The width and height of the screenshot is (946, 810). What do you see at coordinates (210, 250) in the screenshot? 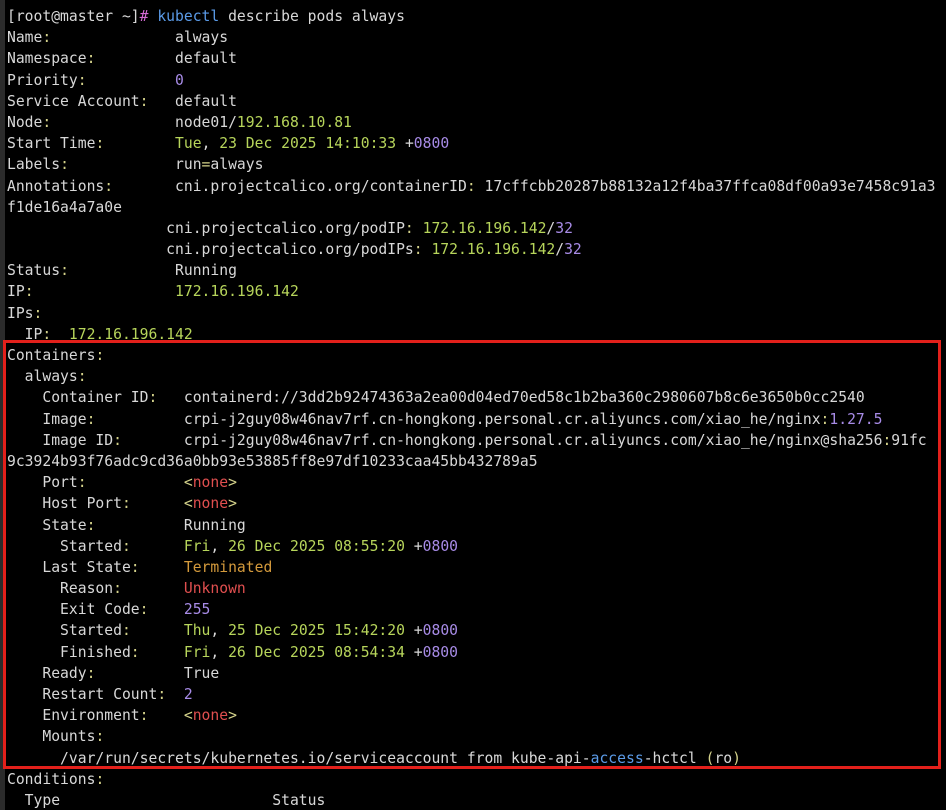
I see `terminal-text-segment: cni.projectcalico.org/podIPs` at bounding box center [210, 250].